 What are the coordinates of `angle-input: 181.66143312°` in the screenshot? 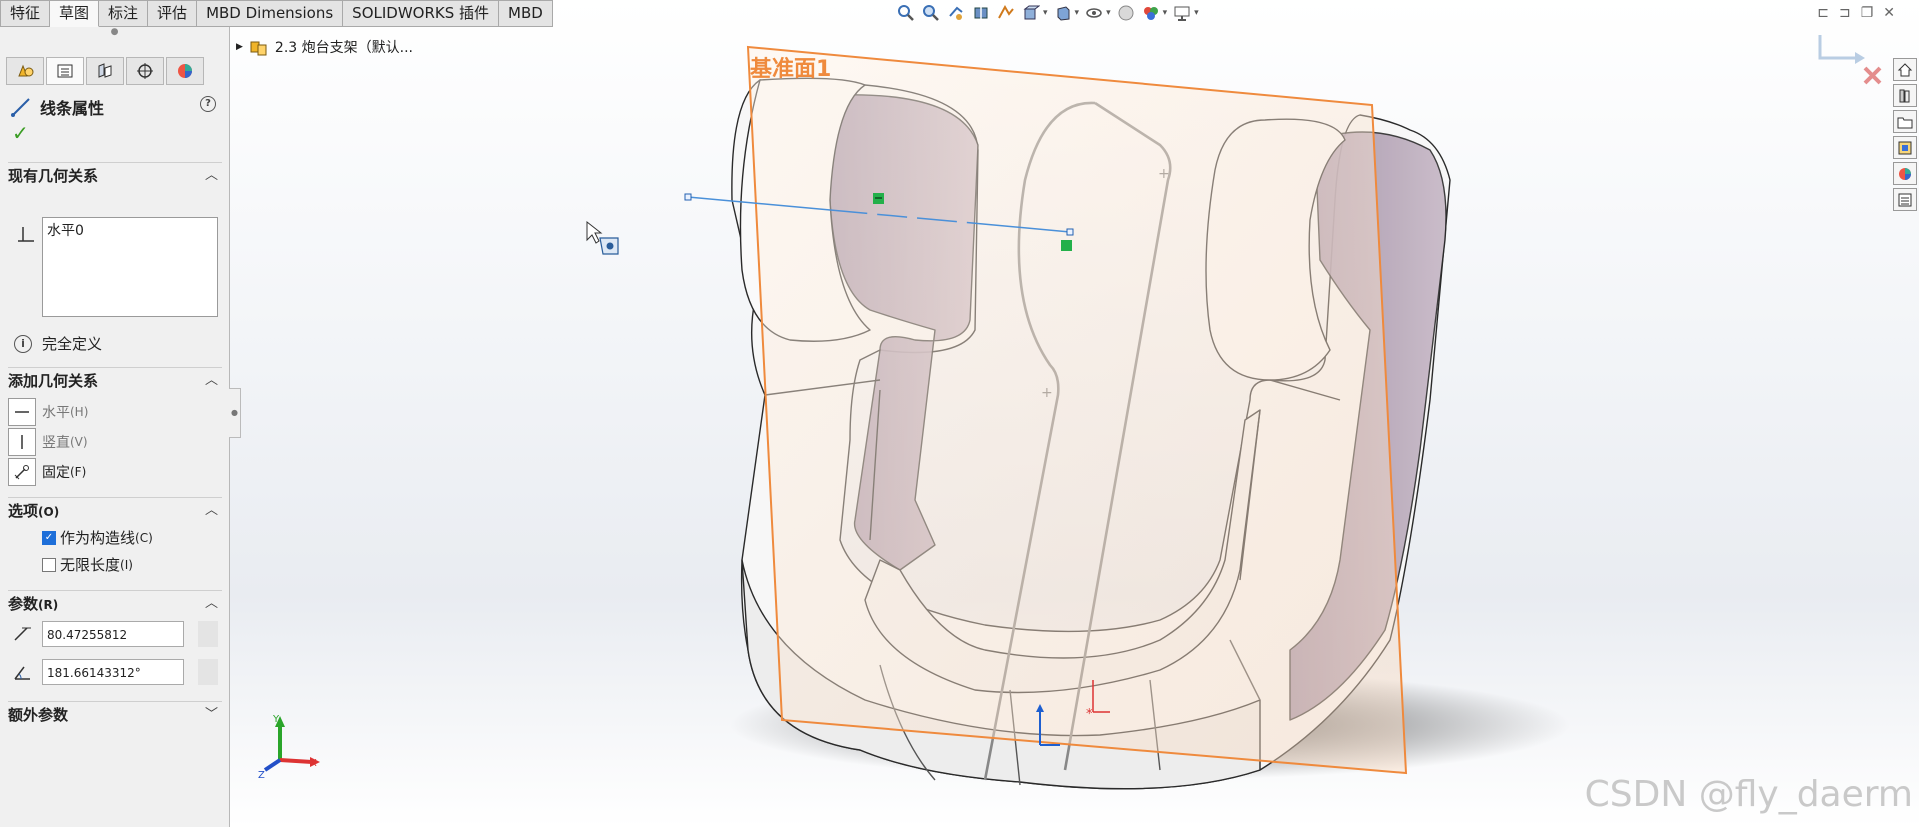 It's located at (113, 672).